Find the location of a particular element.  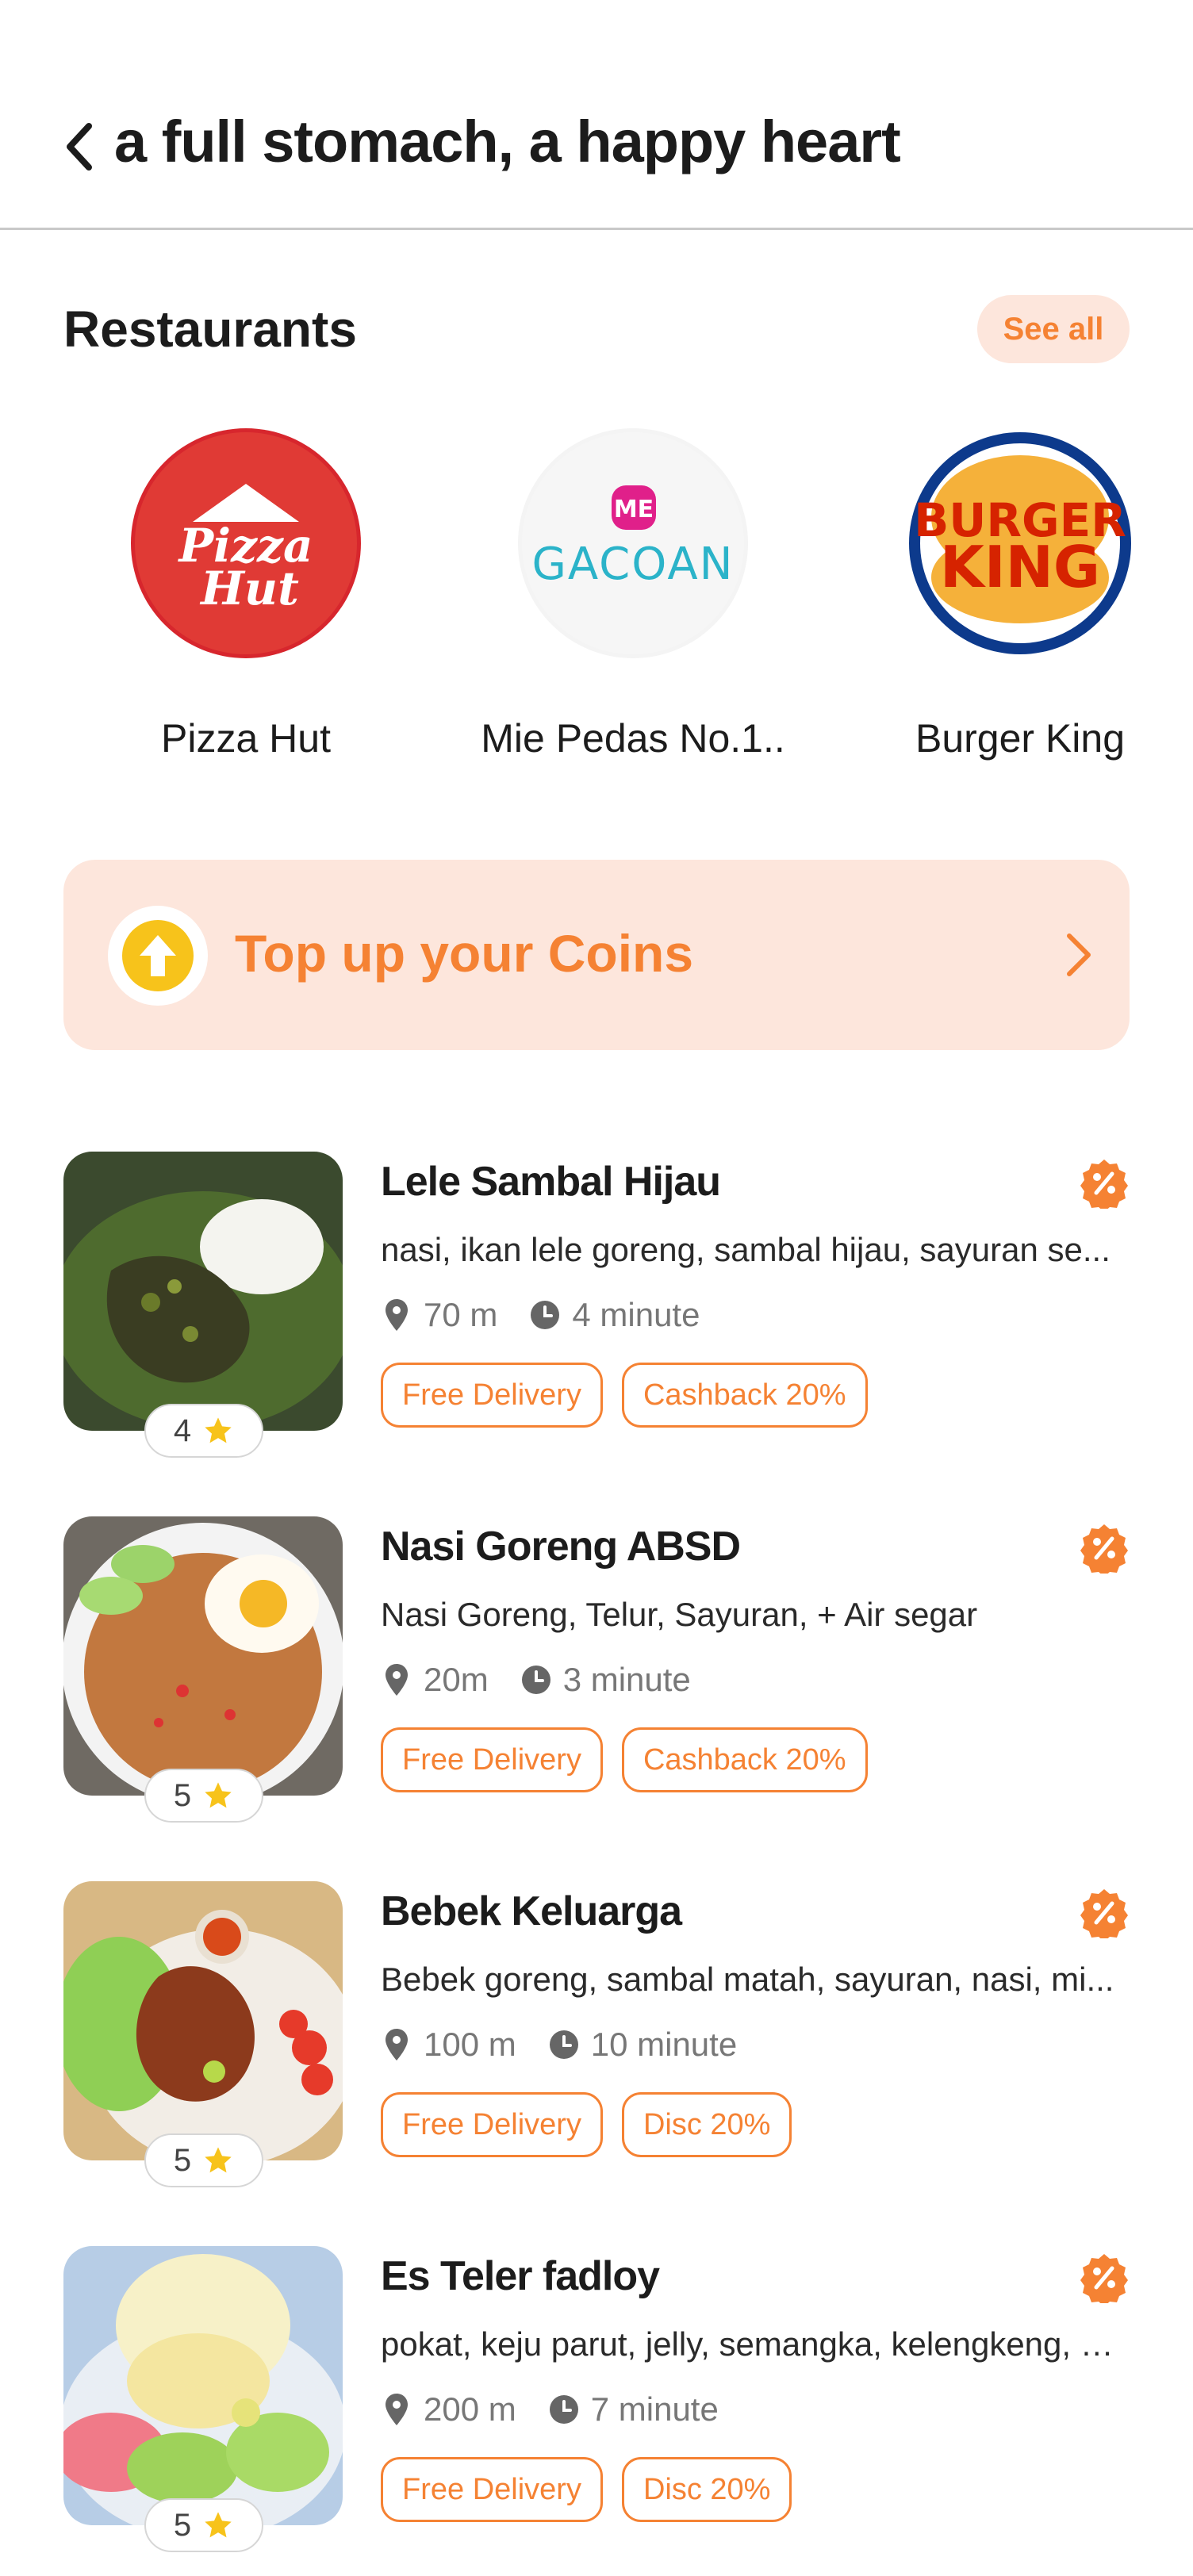

mie-gacoan-logo: ME GACOAN is located at coordinates (633, 543).